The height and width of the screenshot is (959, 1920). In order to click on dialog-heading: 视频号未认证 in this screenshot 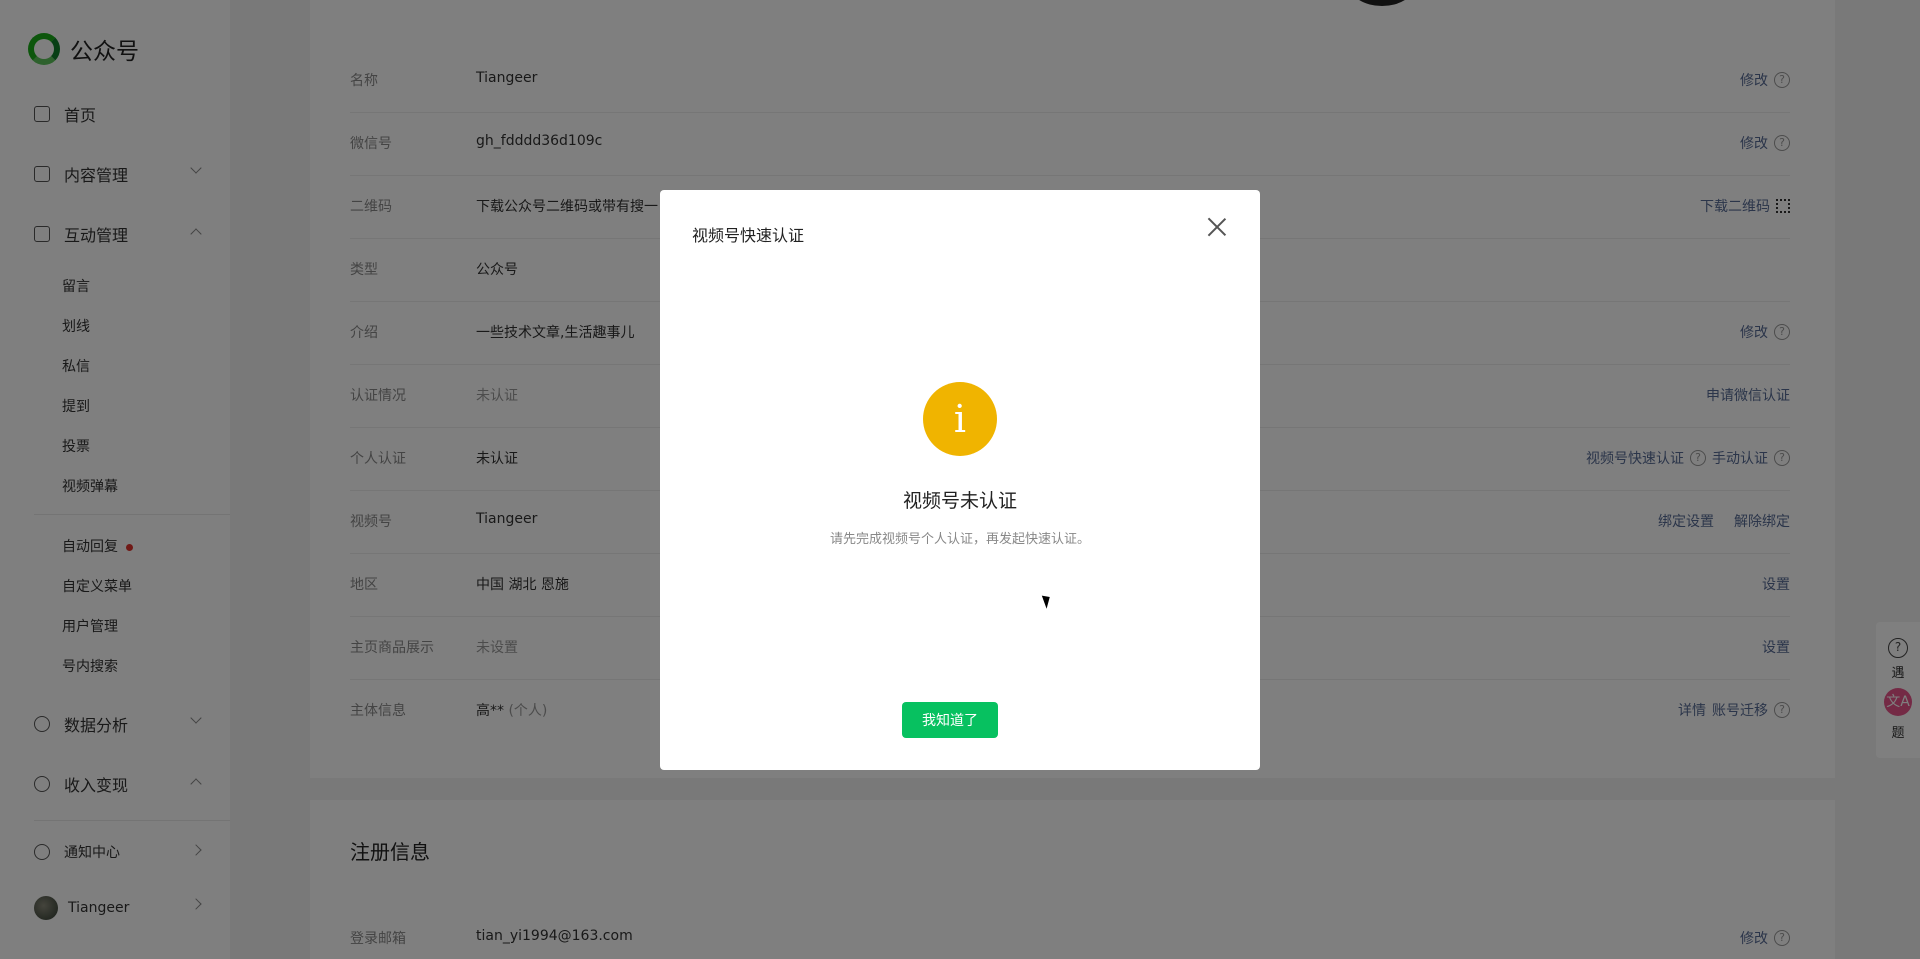, I will do `click(959, 501)`.